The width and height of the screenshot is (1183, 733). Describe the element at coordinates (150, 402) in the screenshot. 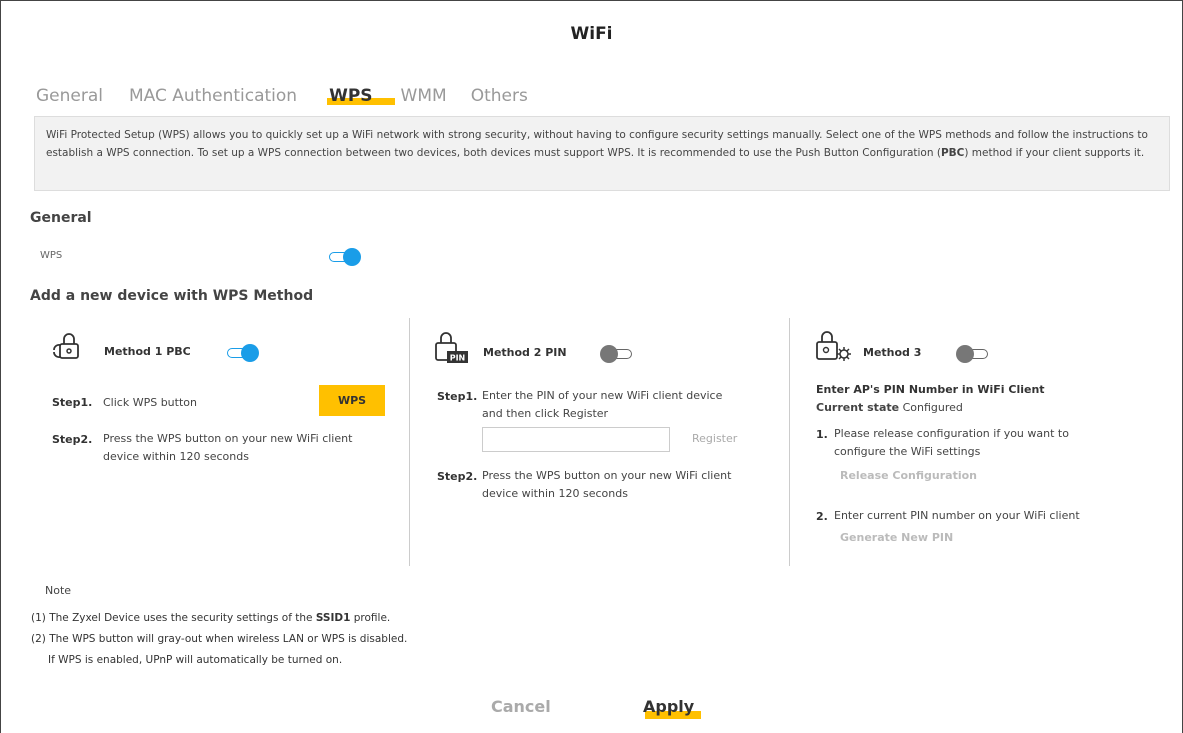

I see `method1-step1-text: Click WPS button` at that location.